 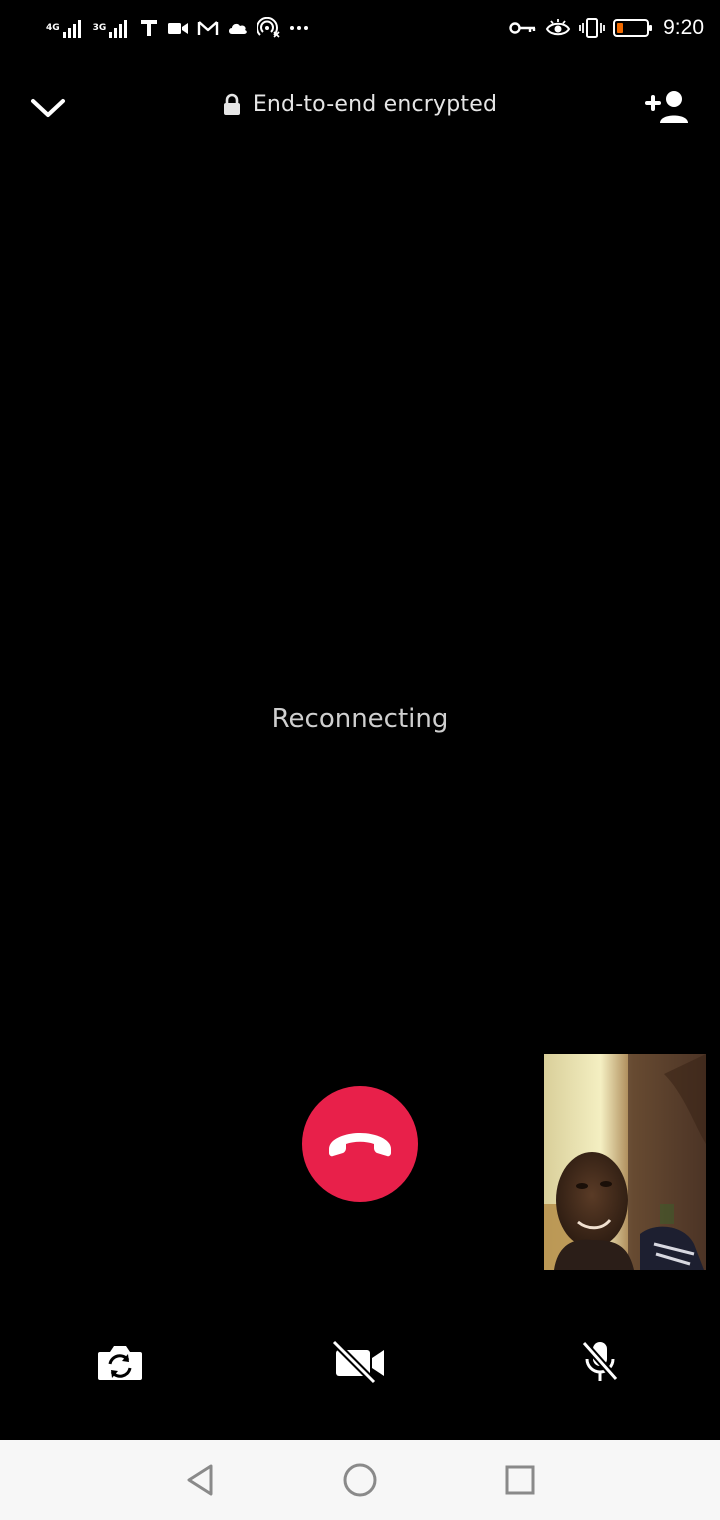 I want to click on switch-camera-button, so click(x=120, y=1362).